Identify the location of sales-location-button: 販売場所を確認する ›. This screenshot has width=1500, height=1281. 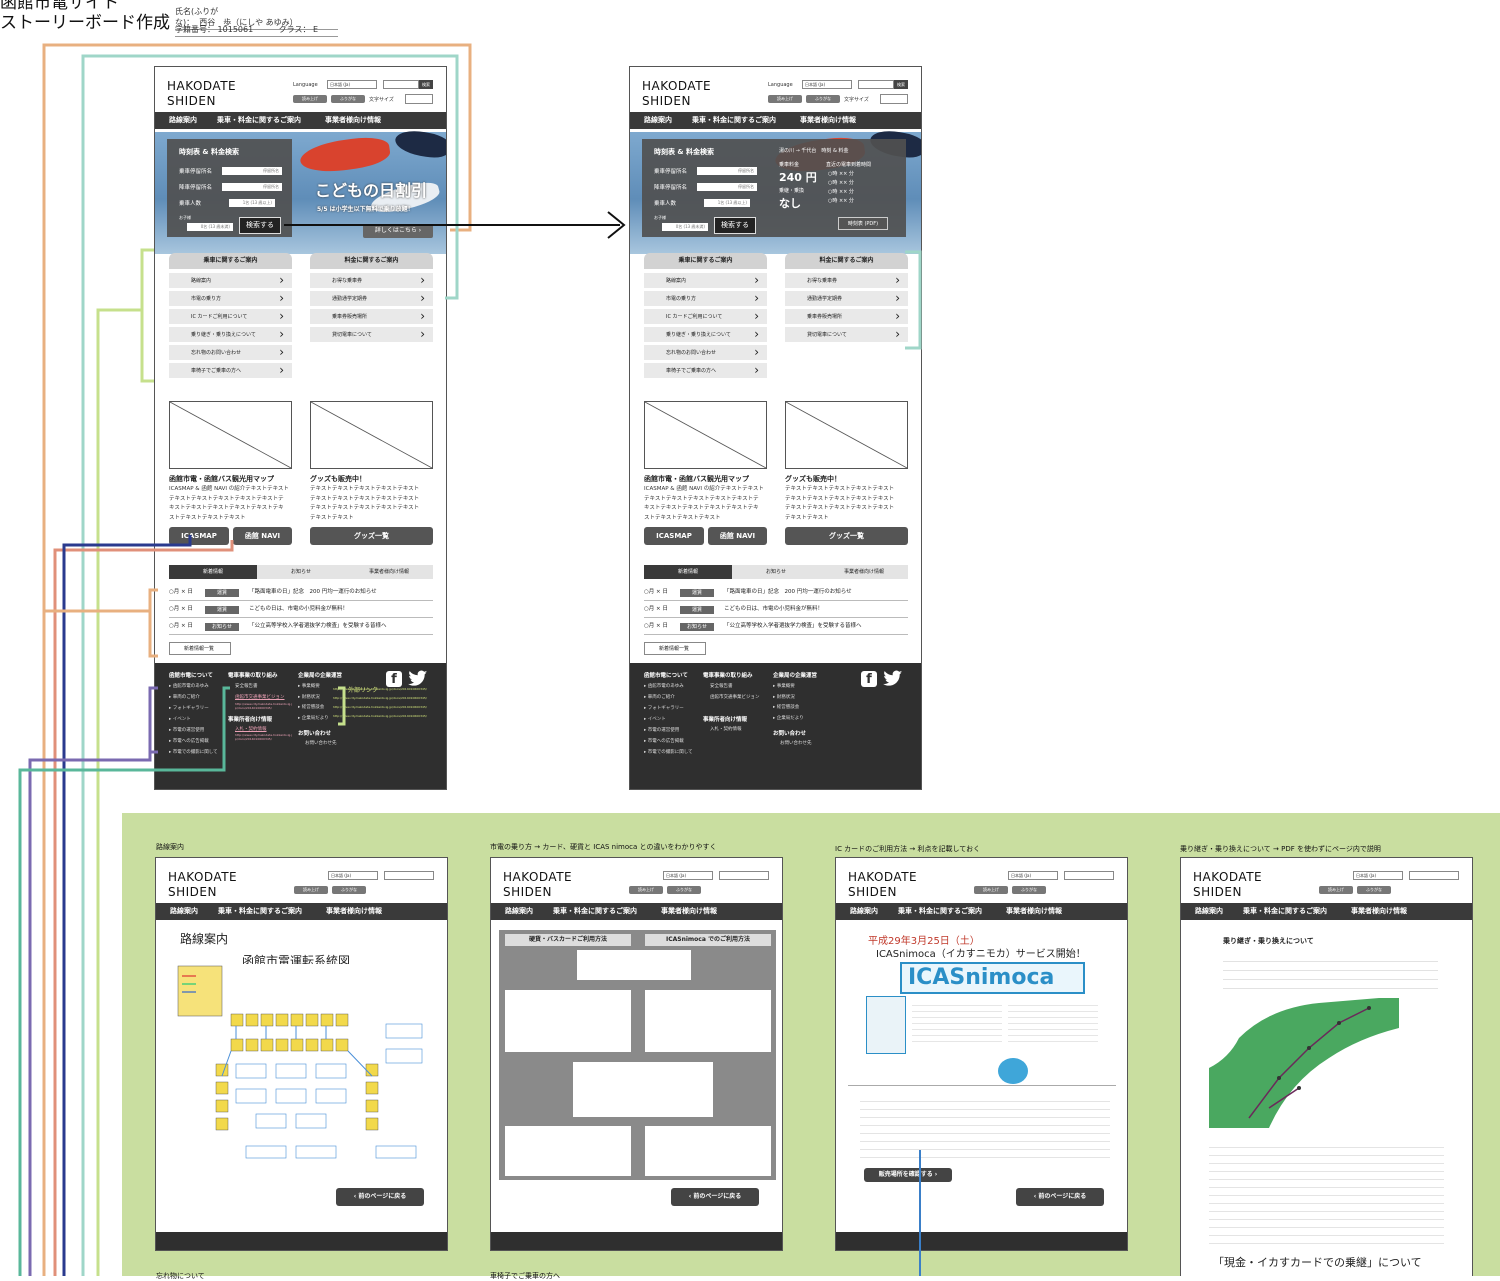
(908, 1175).